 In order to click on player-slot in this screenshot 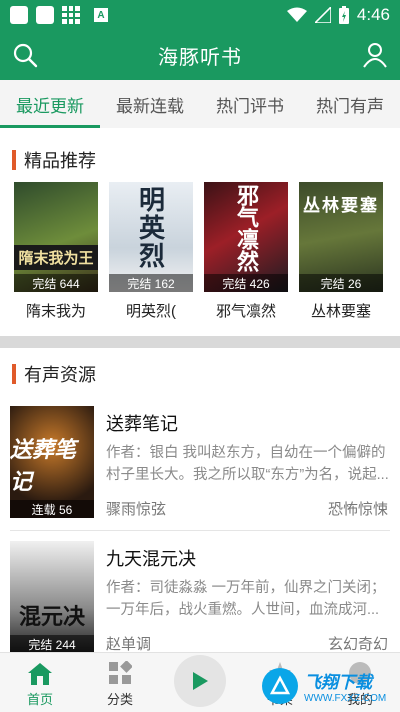, I will do `click(200, 682)`.